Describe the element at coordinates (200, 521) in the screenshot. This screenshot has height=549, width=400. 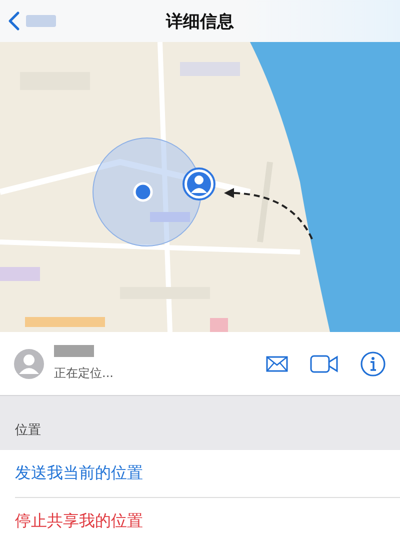
I see `stop-sharing-button: 停止共享我的位置` at that location.